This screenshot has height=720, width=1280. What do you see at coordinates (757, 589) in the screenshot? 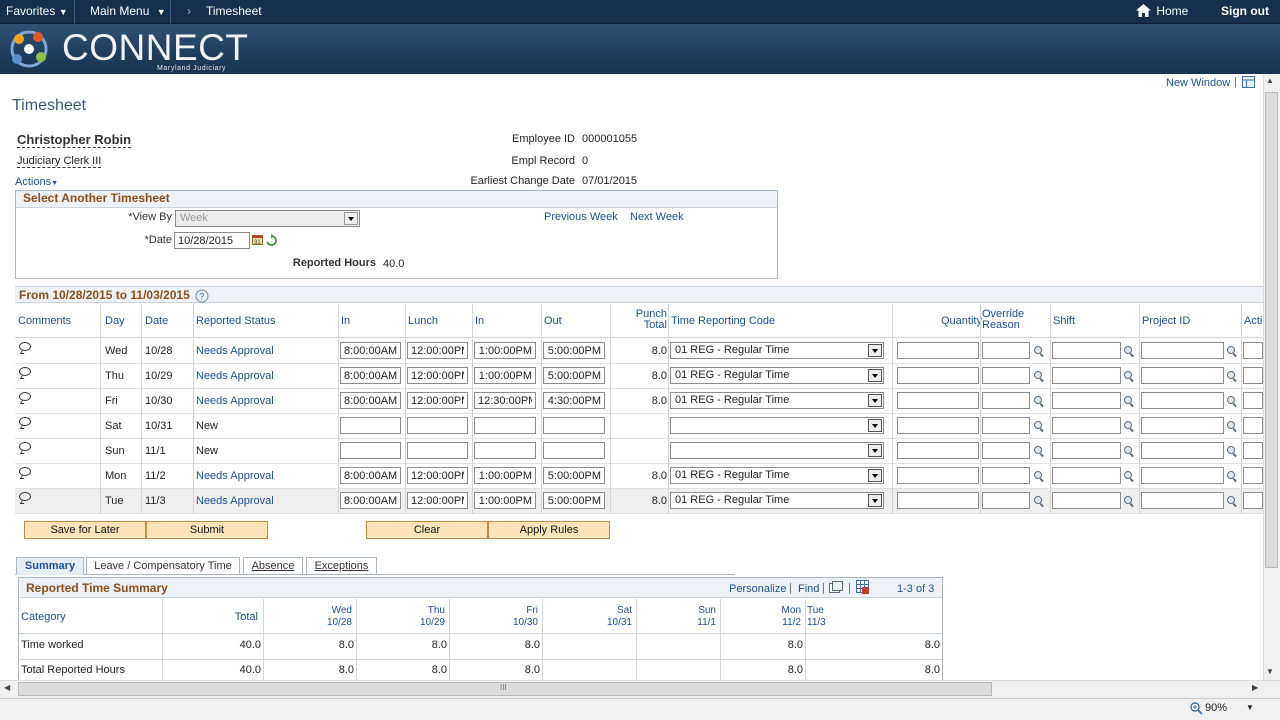
I see `personalize-link: Personalize` at bounding box center [757, 589].